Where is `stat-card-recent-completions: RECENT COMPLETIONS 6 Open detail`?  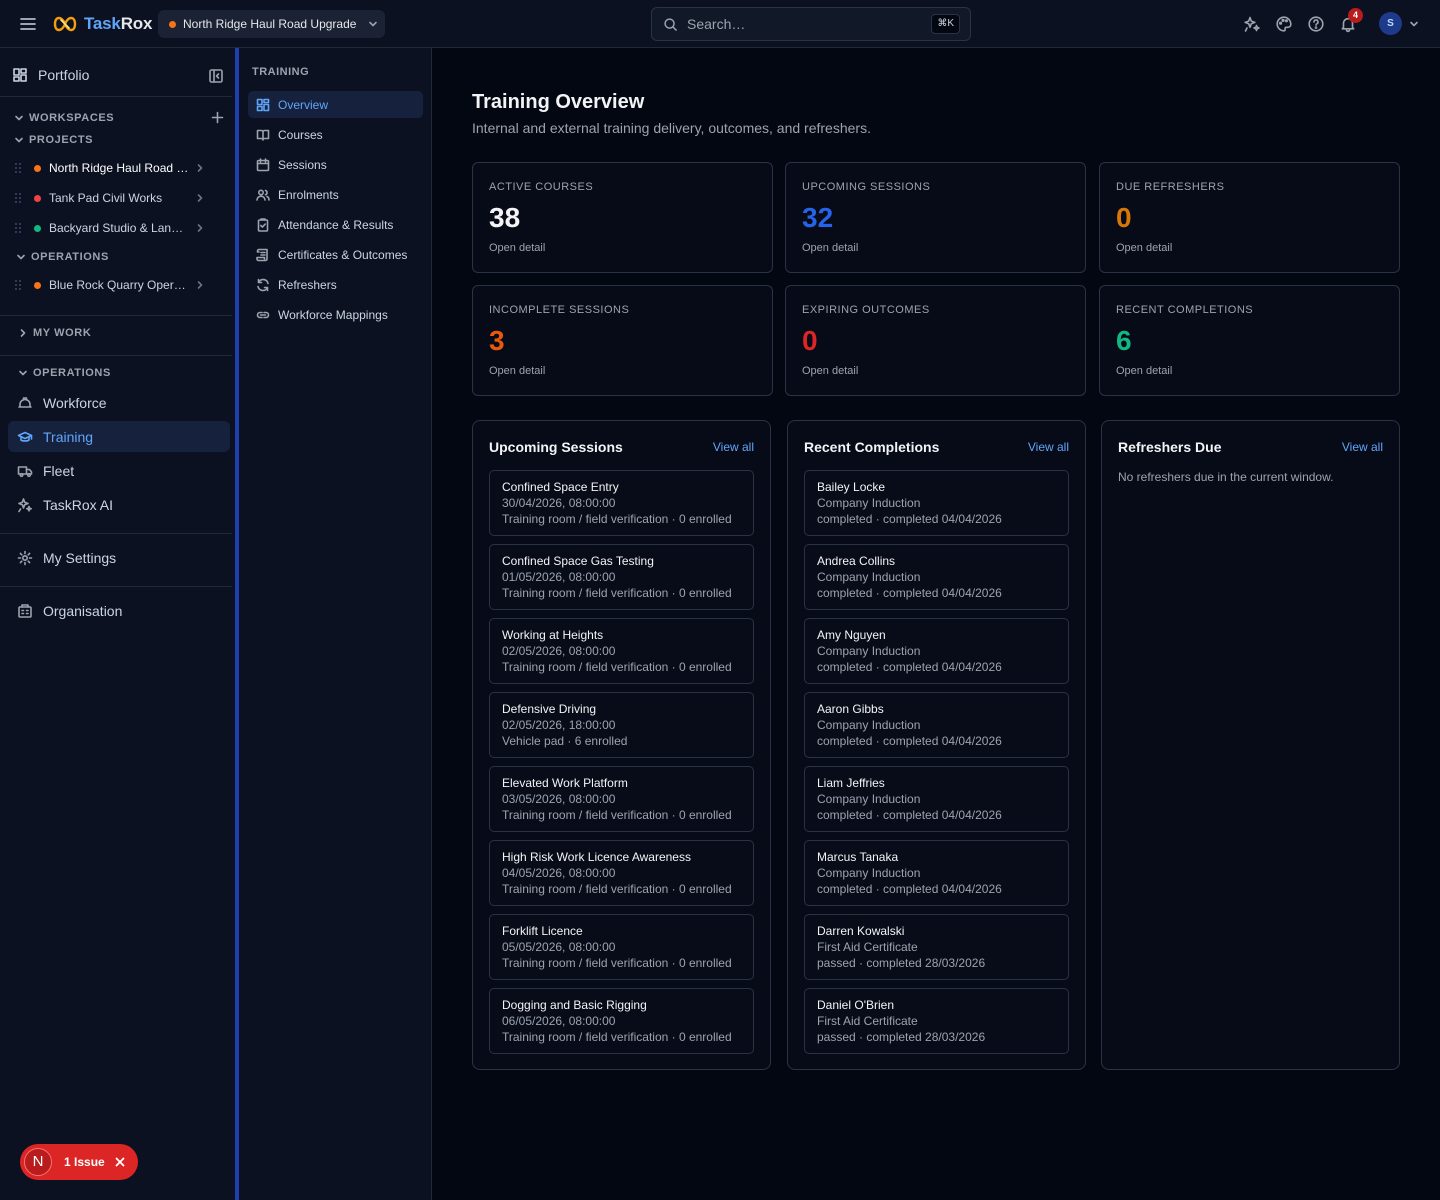 stat-card-recent-completions: RECENT COMPLETIONS 6 Open detail is located at coordinates (1249, 340).